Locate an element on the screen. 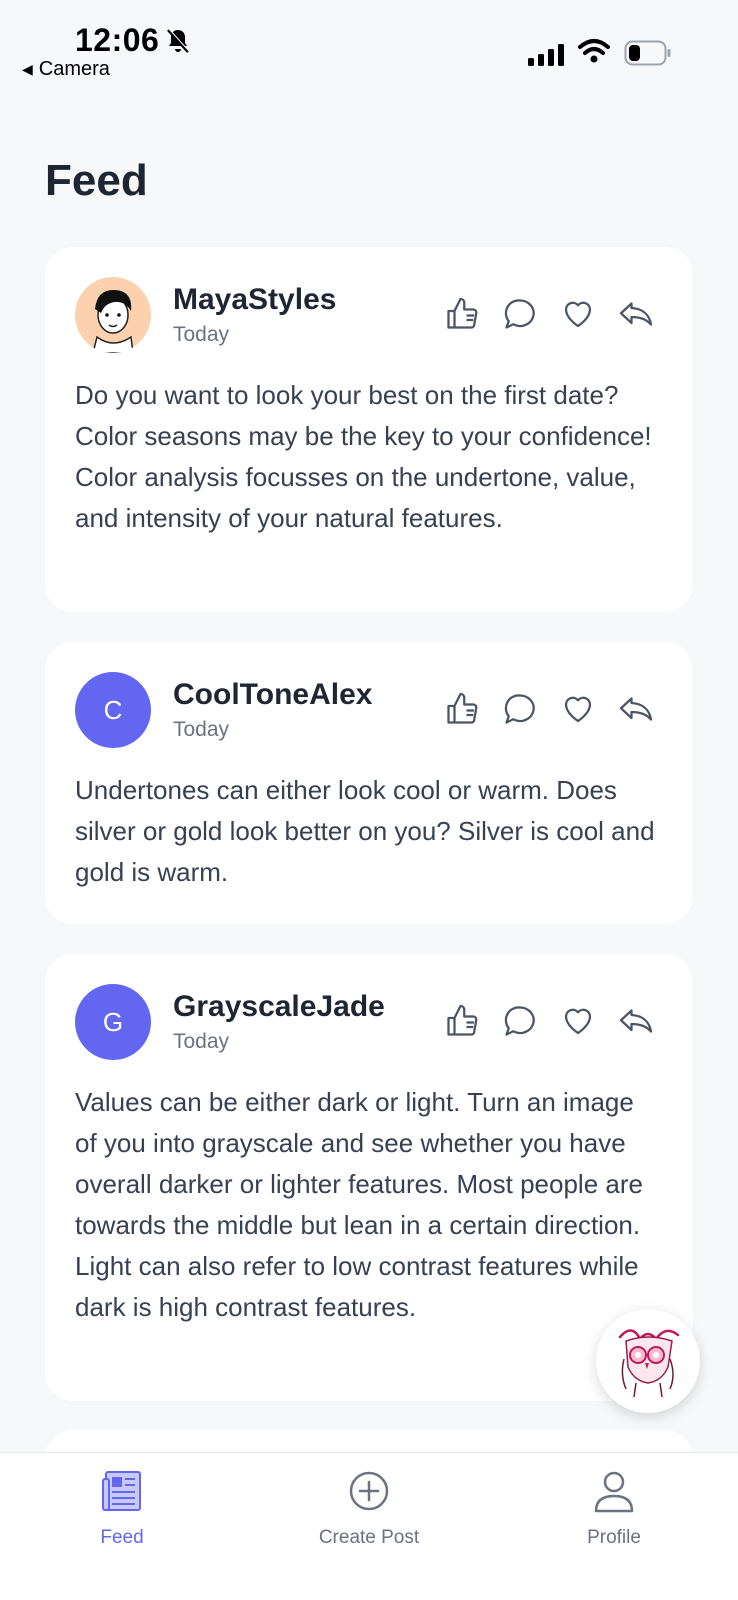 The image size is (738, 1600). owl-mascot-button is located at coordinates (648, 1361).